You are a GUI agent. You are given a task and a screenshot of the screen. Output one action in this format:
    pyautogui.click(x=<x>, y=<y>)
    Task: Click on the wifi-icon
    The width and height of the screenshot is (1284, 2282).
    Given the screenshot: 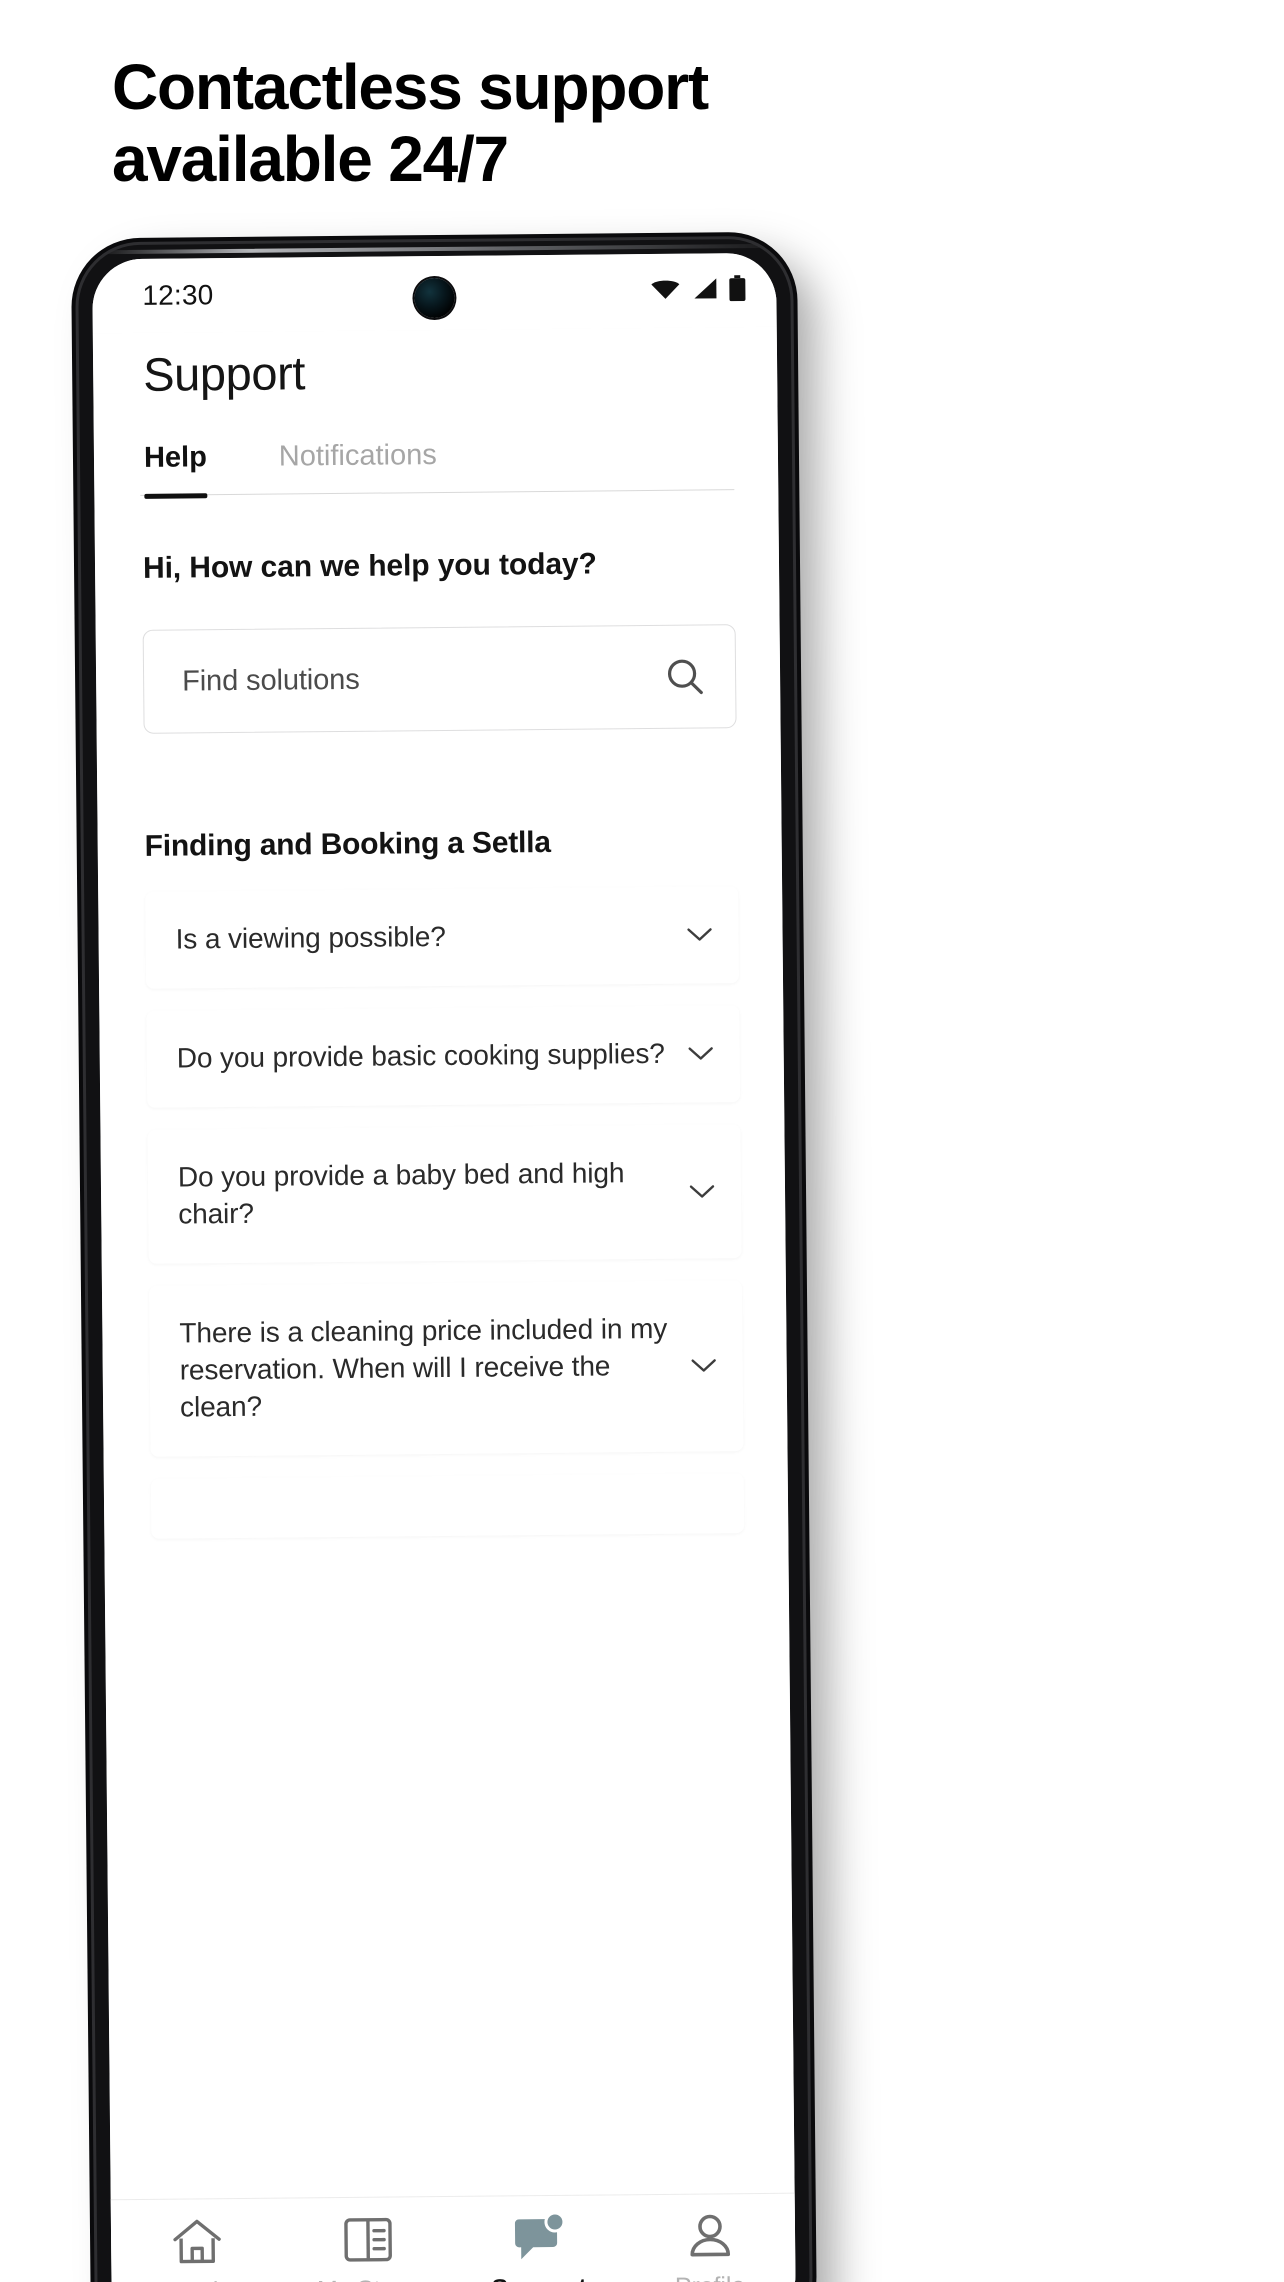 What is the action you would take?
    pyautogui.click(x=665, y=290)
    